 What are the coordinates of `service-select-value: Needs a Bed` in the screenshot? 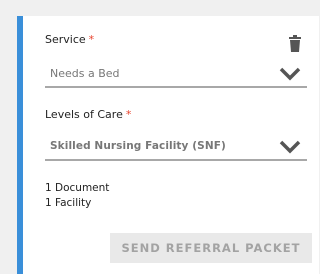 It's located at (85, 73).